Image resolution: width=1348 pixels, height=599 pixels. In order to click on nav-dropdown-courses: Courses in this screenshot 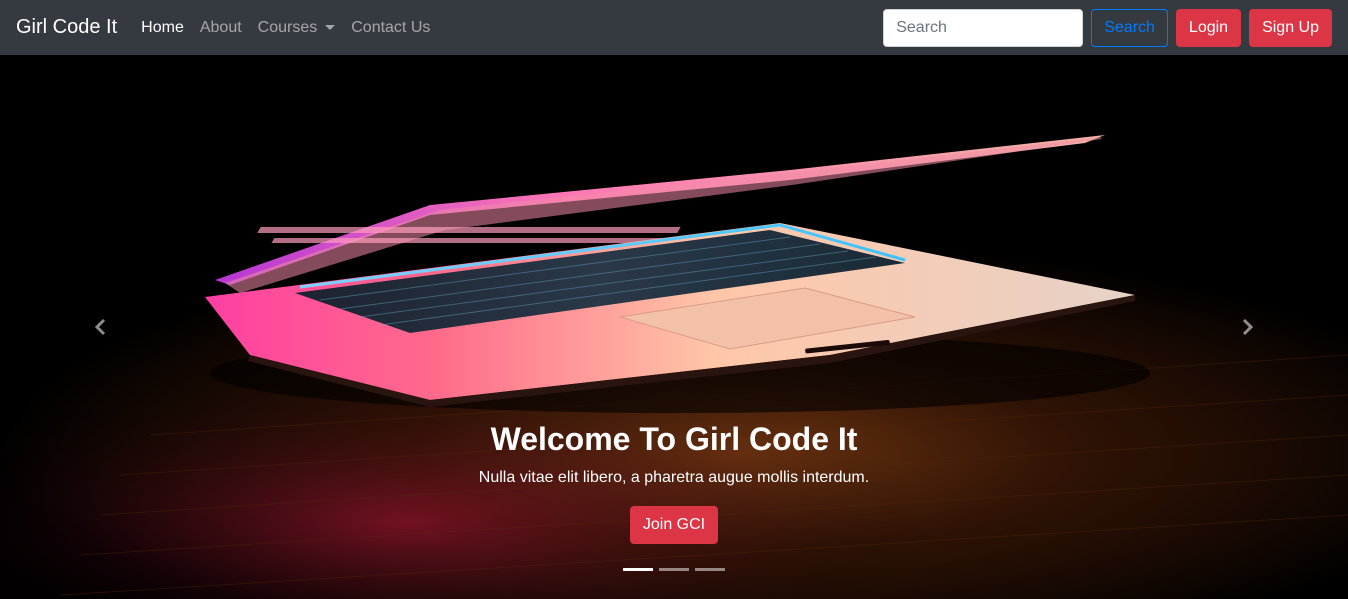, I will do `click(297, 28)`.